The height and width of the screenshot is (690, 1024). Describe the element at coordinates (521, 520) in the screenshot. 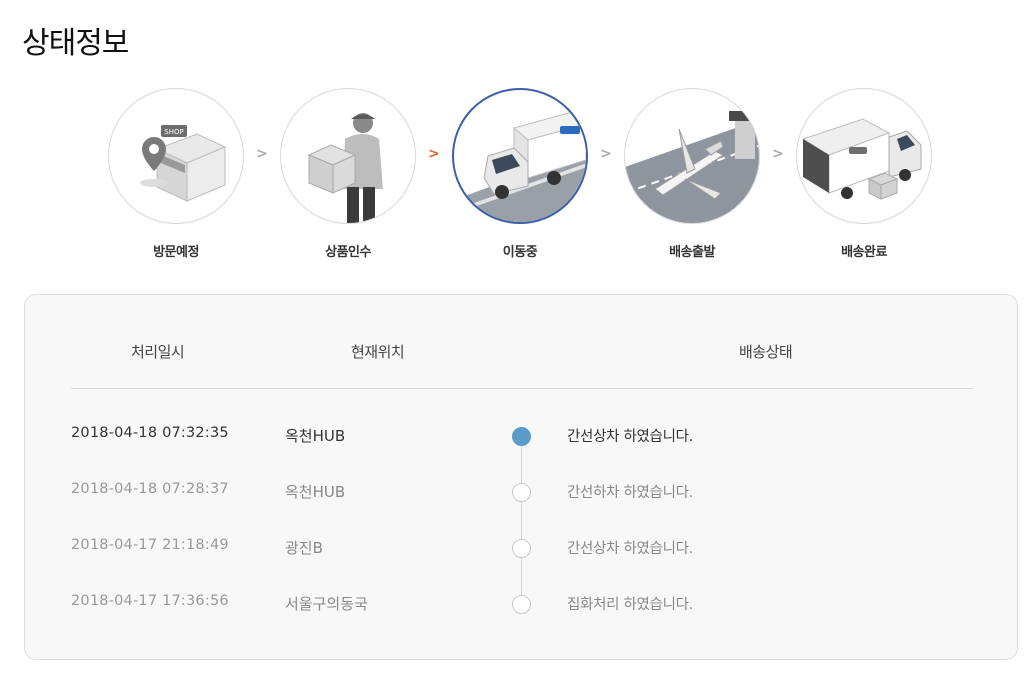

I see `timeline-line` at that location.